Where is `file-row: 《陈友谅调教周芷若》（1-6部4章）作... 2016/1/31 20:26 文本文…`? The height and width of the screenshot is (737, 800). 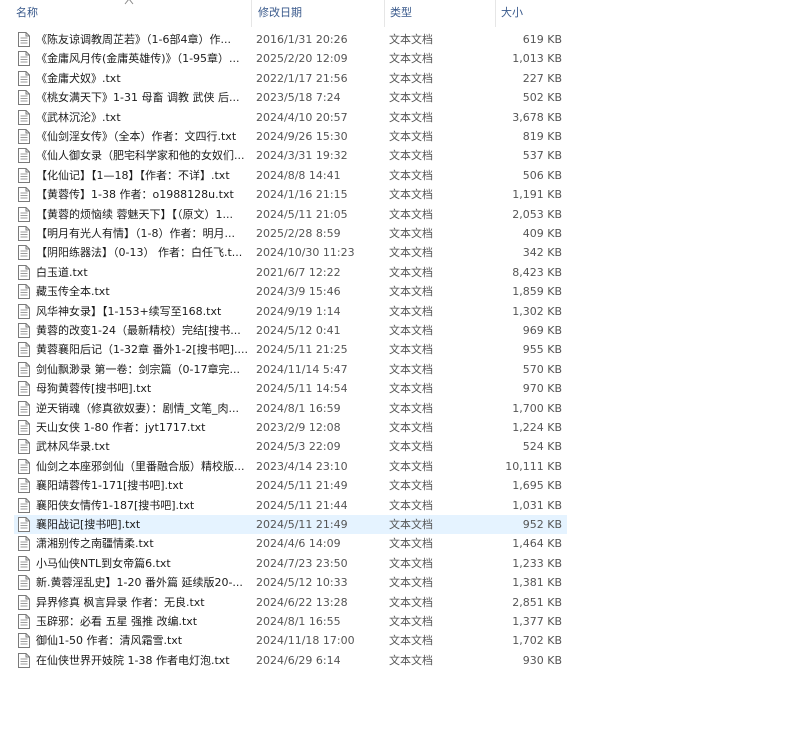 file-row: 《陈友谅调教周芷若》（1-6部4章）作... 2016/1/31 20:26 文本文… is located at coordinates (290, 39).